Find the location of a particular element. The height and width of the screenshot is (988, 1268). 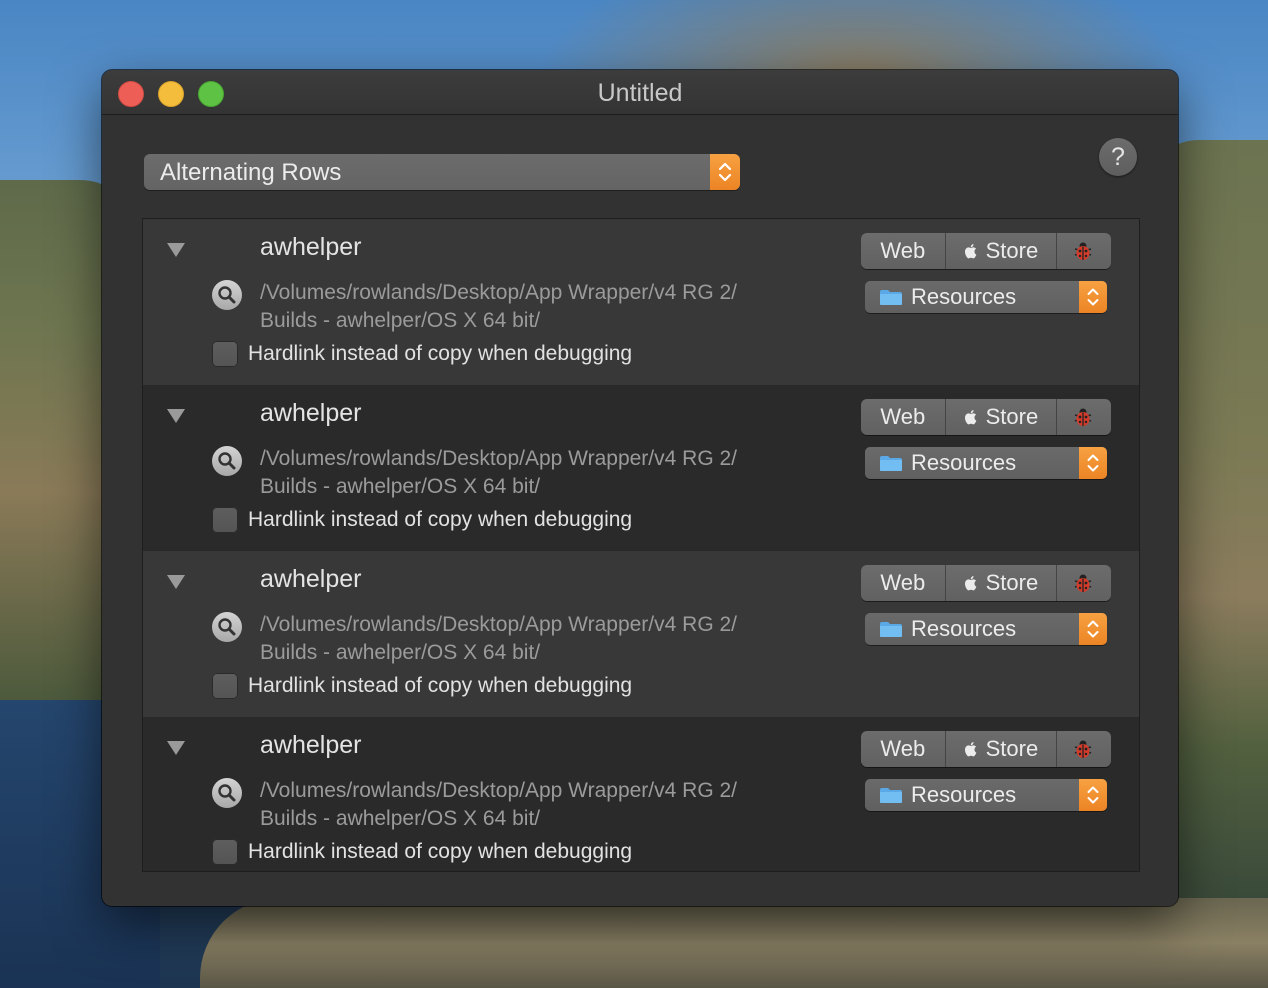

layout-popup-button: Alternating Rows is located at coordinates (442, 172).